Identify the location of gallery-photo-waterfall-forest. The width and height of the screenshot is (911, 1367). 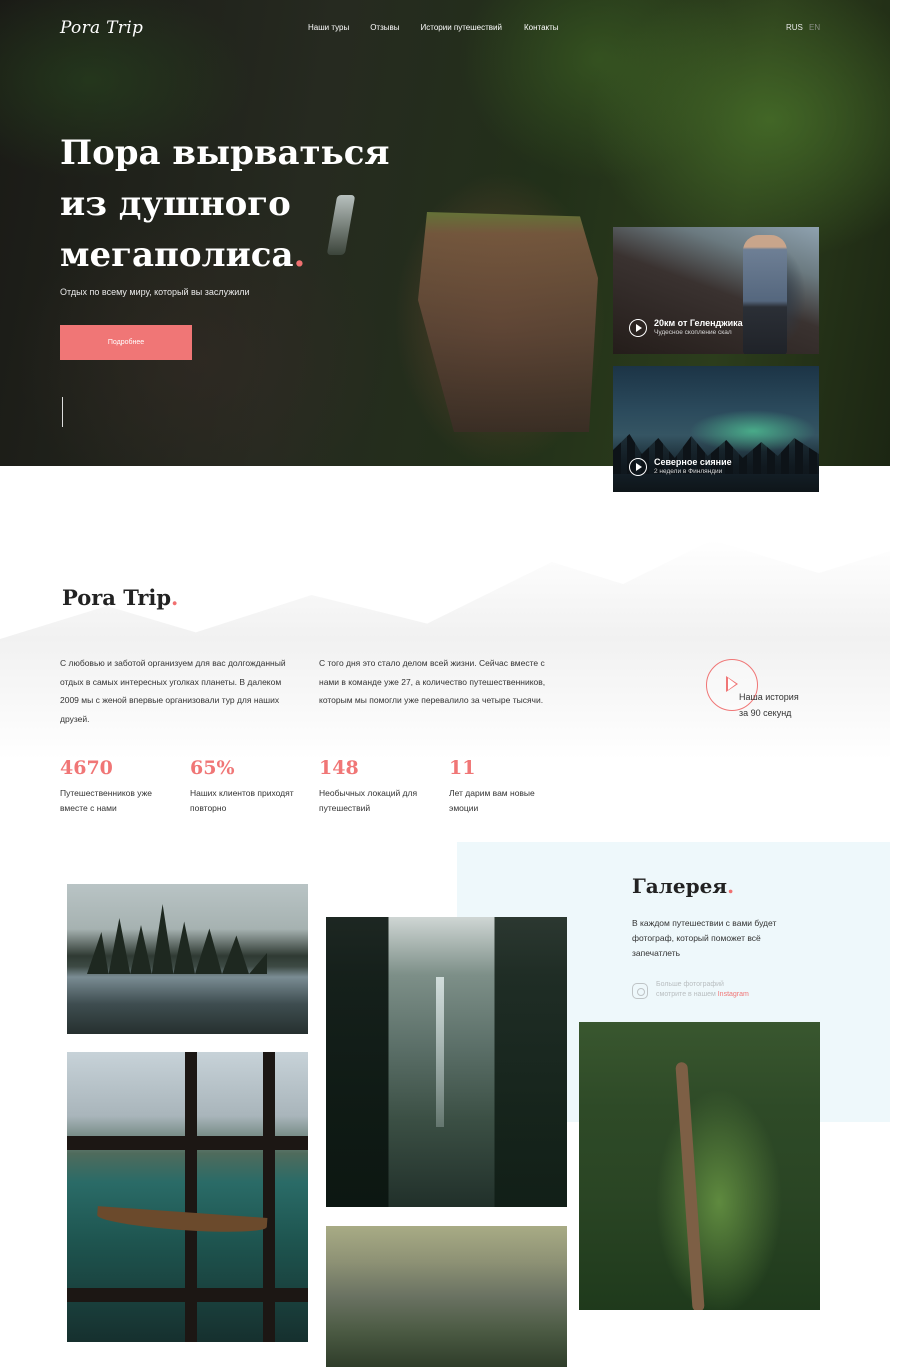
(446, 1062).